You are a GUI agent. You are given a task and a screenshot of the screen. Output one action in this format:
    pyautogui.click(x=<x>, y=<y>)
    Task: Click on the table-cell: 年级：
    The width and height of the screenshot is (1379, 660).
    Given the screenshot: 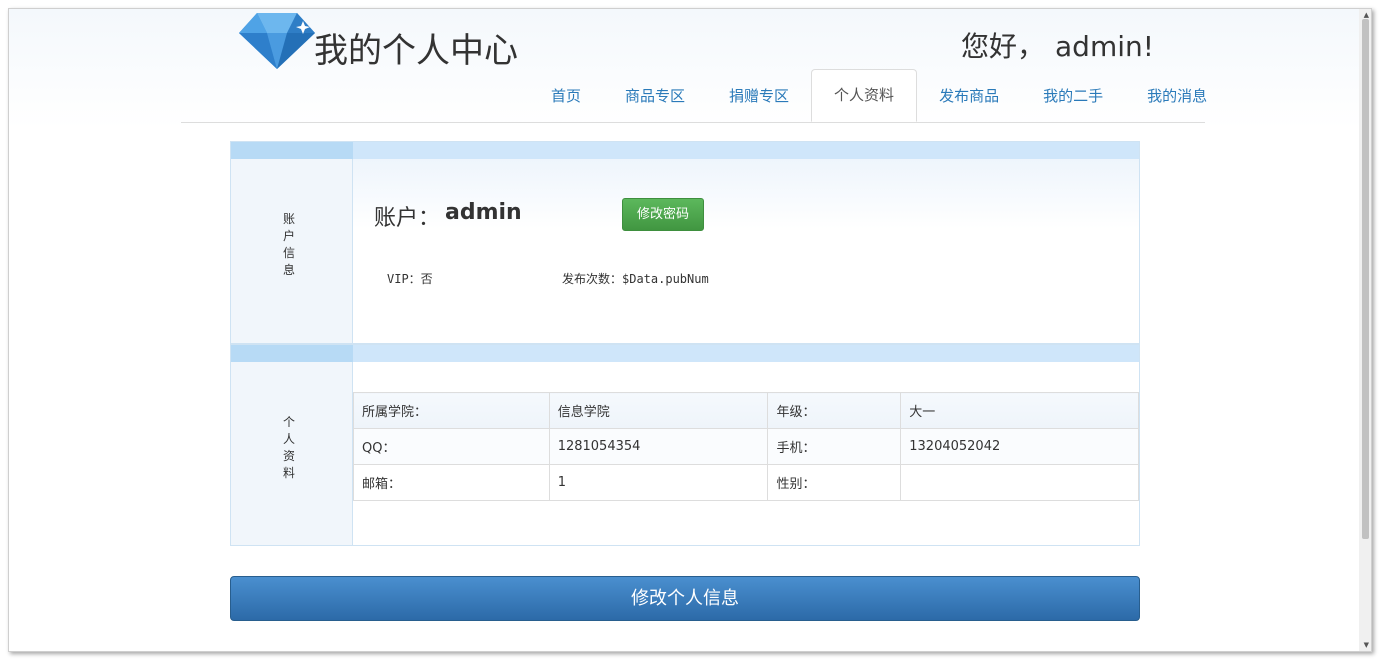 What is the action you would take?
    pyautogui.click(x=834, y=410)
    